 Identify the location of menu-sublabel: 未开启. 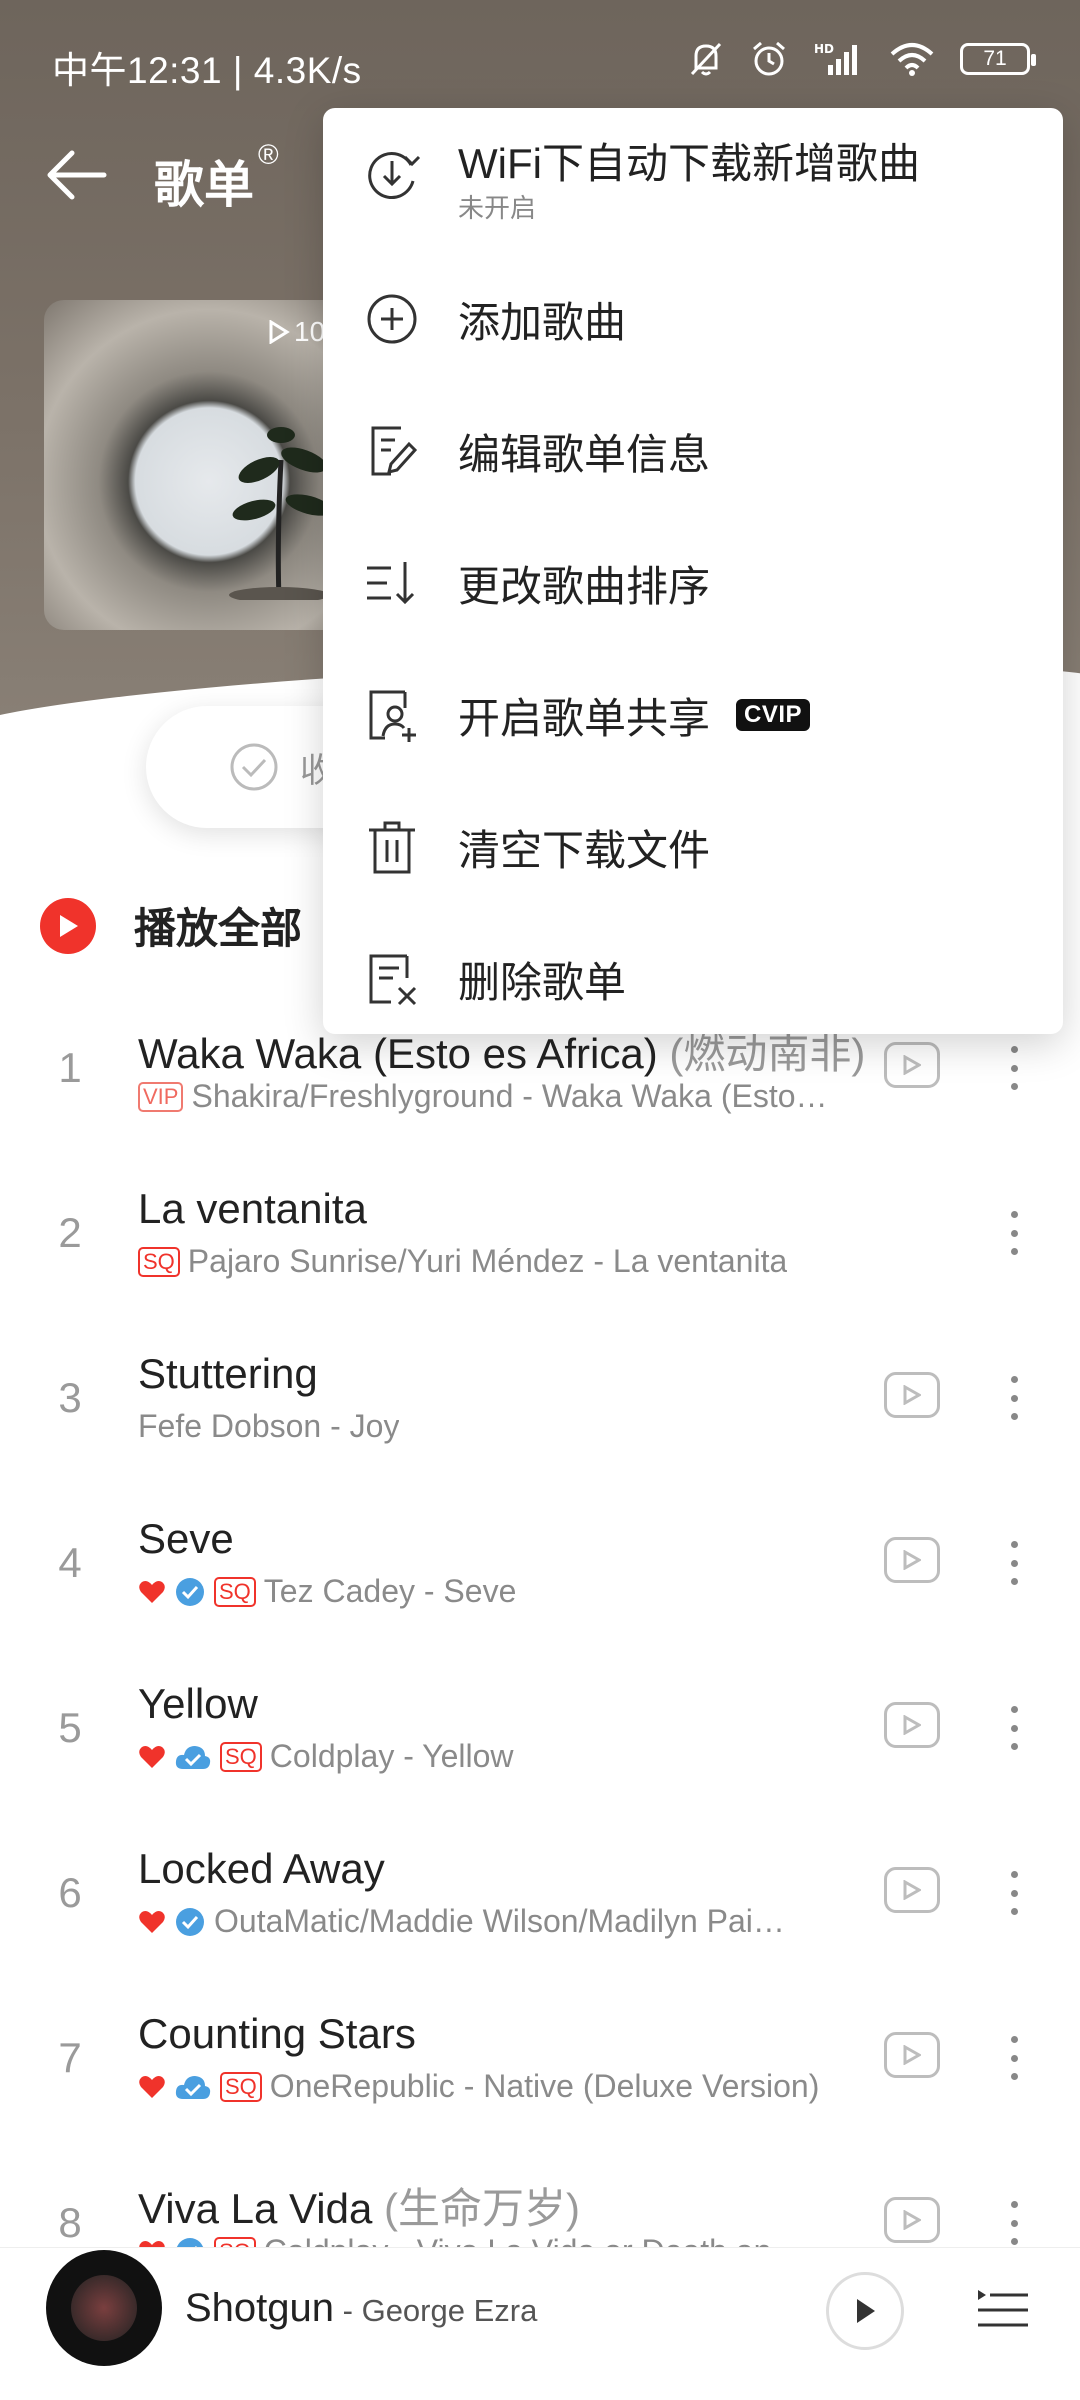
(497, 208).